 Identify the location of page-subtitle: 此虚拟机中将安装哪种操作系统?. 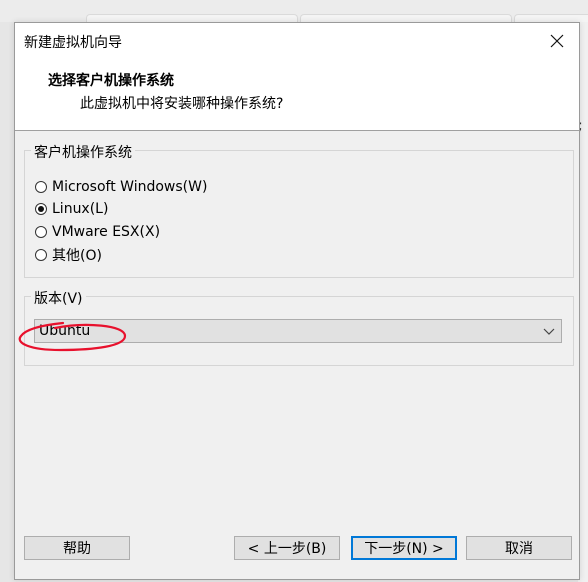
(182, 104).